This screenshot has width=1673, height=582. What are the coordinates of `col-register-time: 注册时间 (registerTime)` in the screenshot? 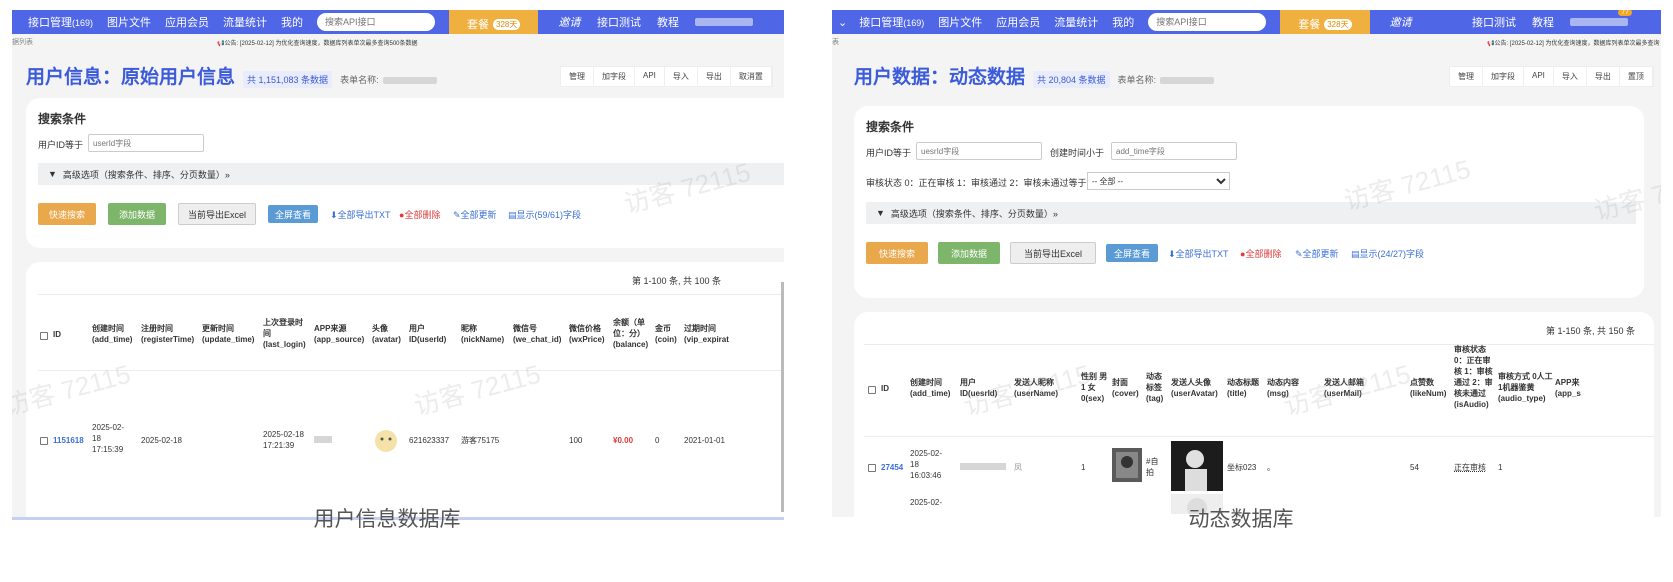 It's located at (170, 334).